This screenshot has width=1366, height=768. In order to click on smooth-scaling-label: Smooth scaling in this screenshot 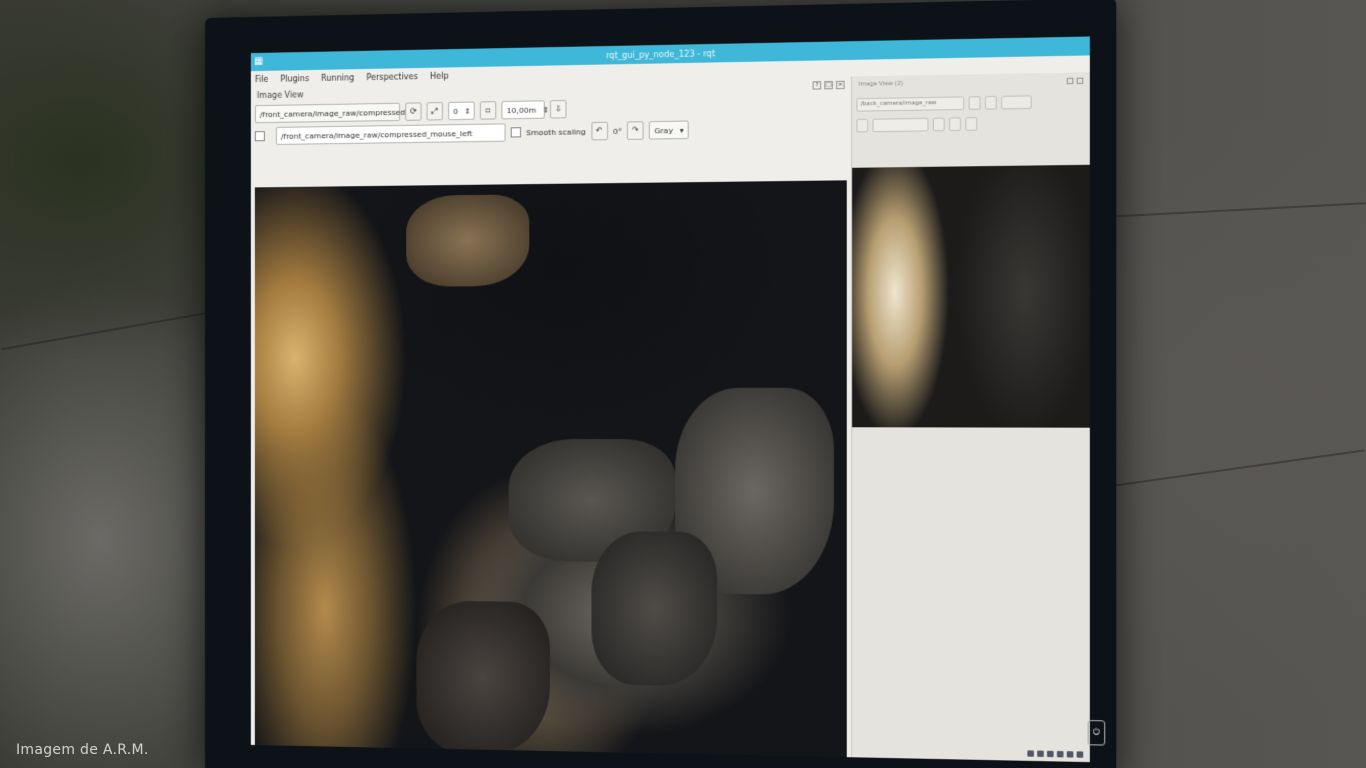, I will do `click(556, 131)`.